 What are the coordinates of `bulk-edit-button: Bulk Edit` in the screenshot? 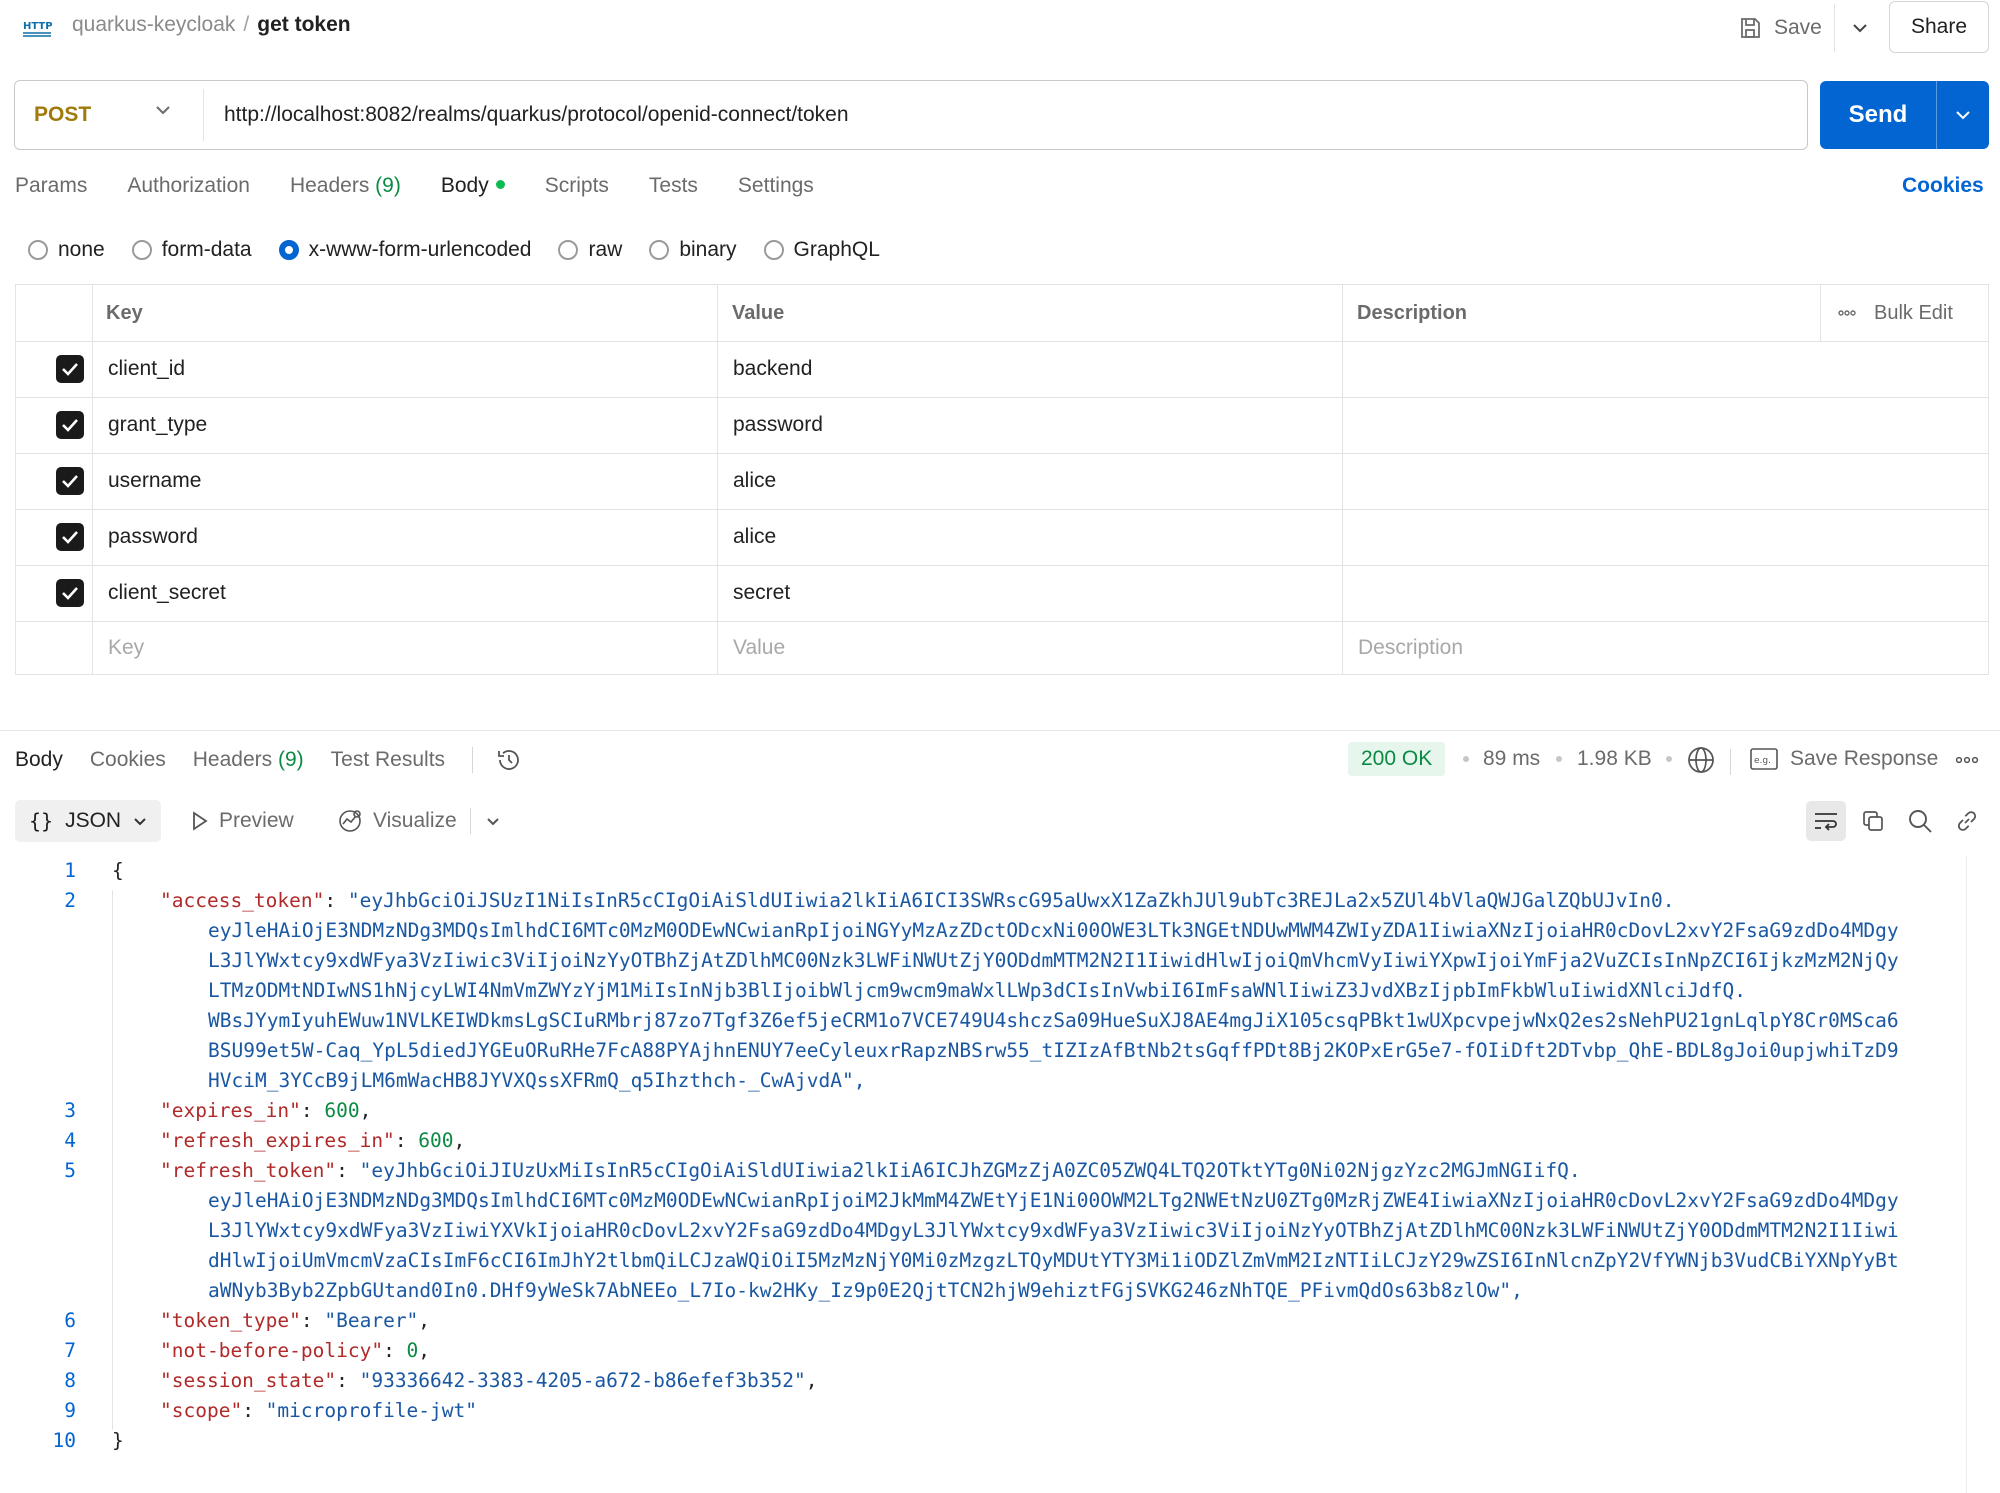 It's located at (1895, 313).